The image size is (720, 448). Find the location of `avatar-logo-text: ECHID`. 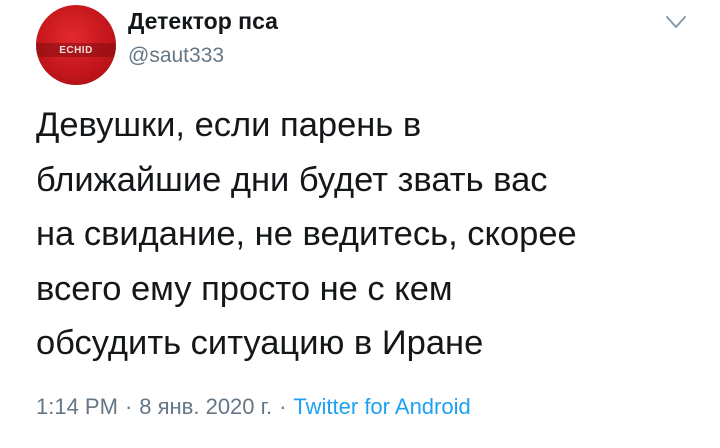

avatar-logo-text: ECHID is located at coordinates (76, 50).